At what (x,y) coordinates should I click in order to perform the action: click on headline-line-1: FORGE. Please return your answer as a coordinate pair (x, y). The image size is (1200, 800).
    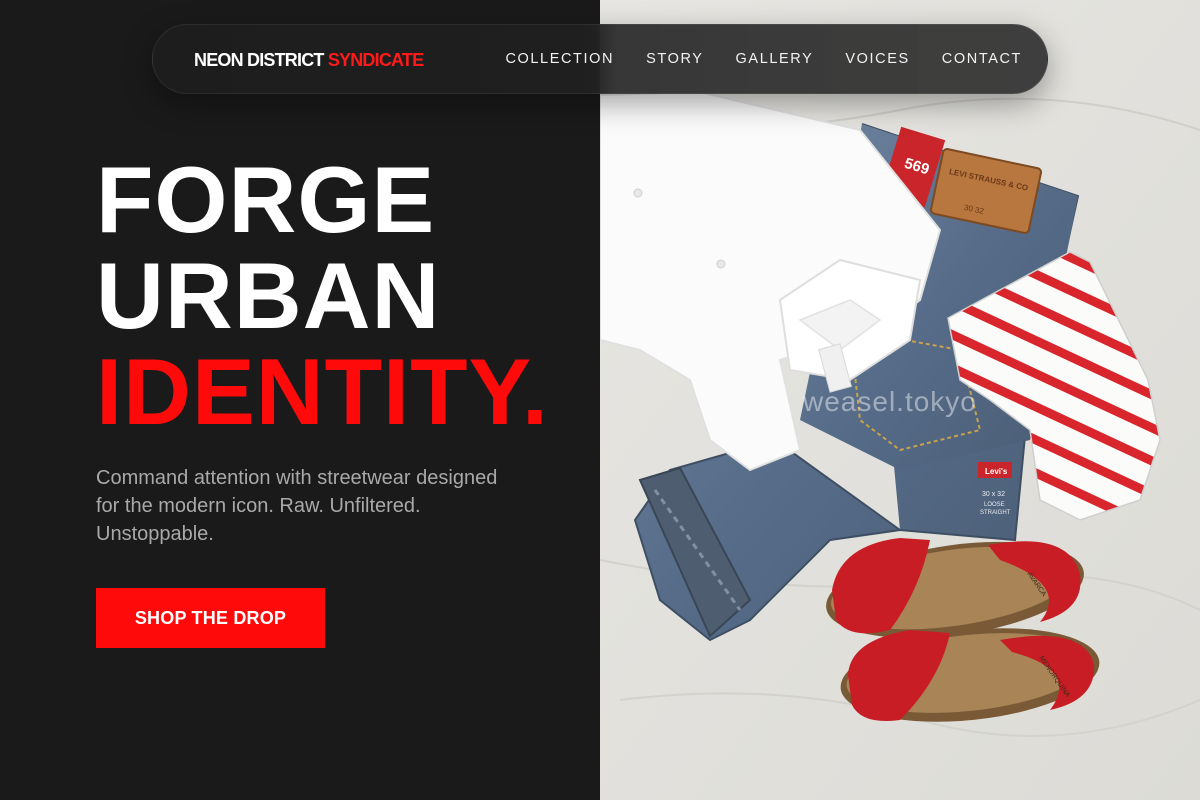
    Looking at the image, I should click on (266, 199).